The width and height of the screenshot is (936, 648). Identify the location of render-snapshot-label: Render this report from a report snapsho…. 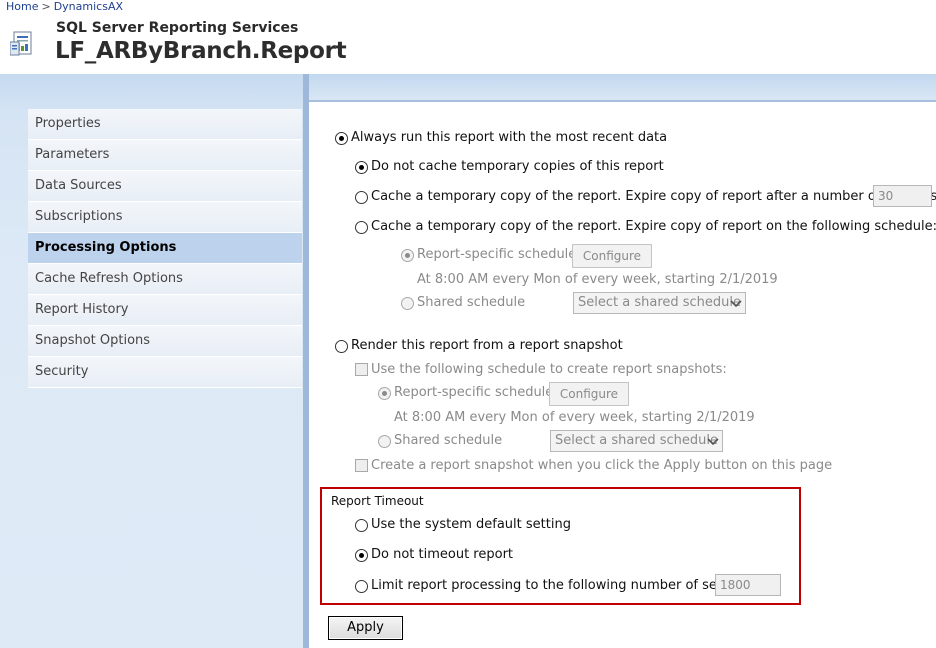
(487, 345).